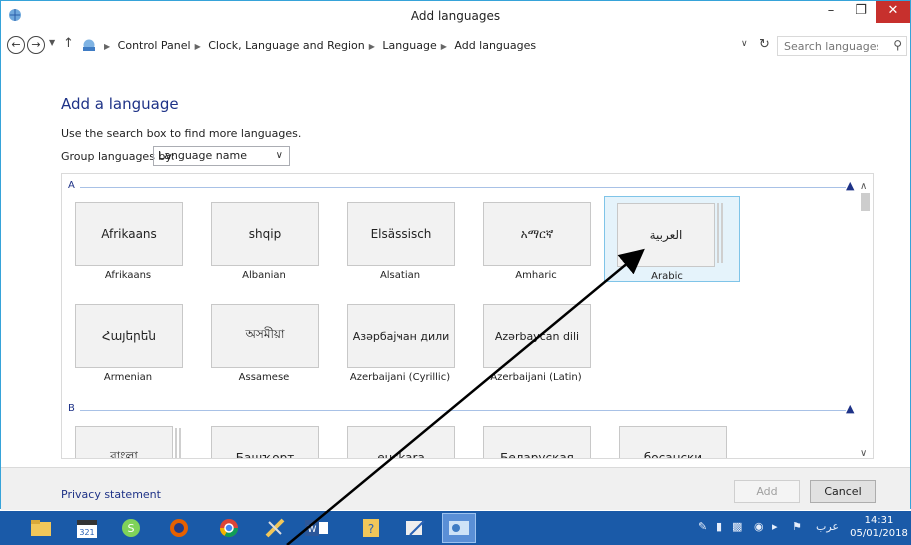  What do you see at coordinates (767, 491) in the screenshot?
I see `add-button: Add` at bounding box center [767, 491].